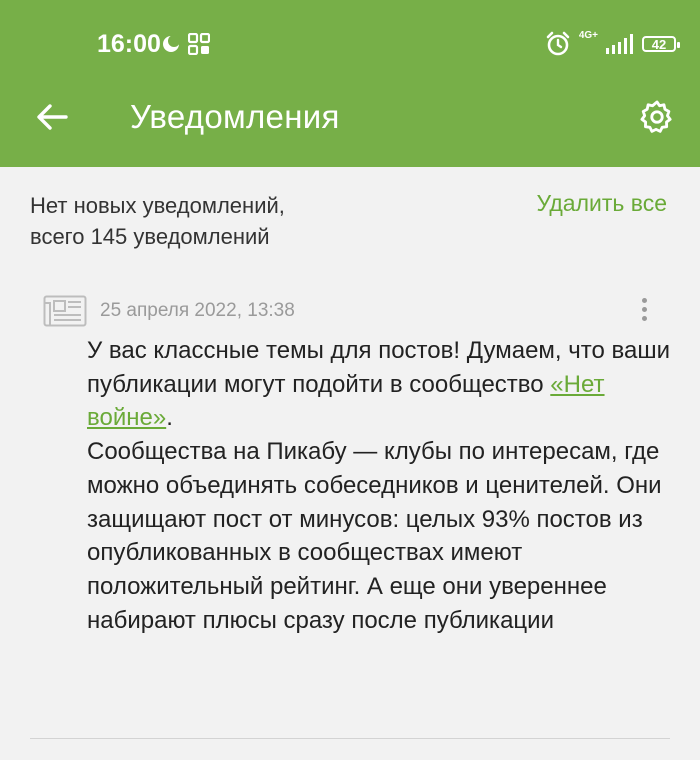 The image size is (700, 760). Describe the element at coordinates (558, 43) in the screenshot. I see `alarm-icon` at that location.